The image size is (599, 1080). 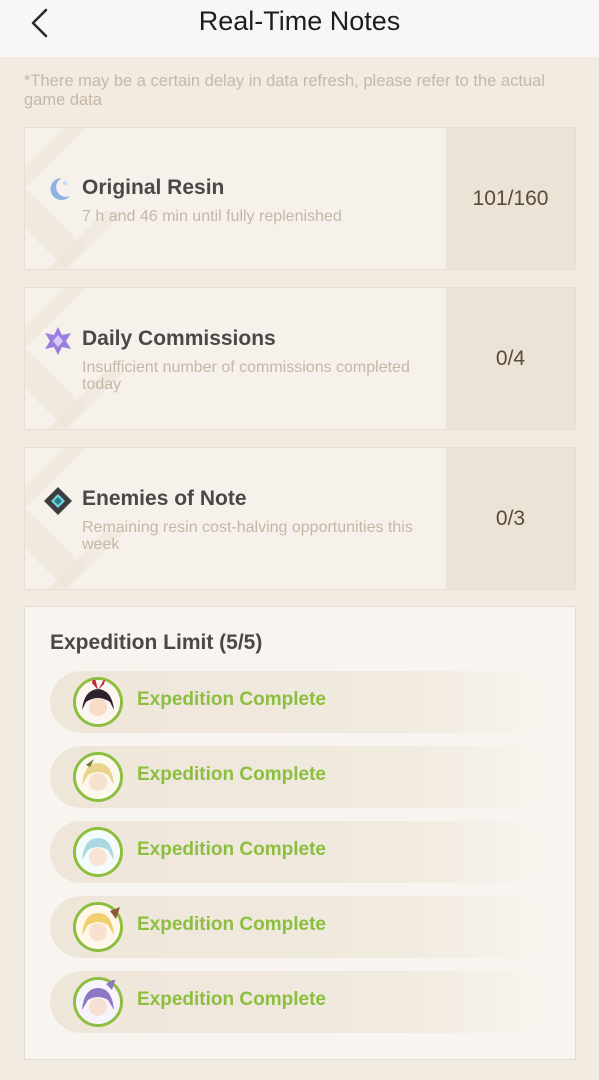 What do you see at coordinates (156, 642) in the screenshot?
I see `expedition-title: Expedition Limit (5/5)` at bounding box center [156, 642].